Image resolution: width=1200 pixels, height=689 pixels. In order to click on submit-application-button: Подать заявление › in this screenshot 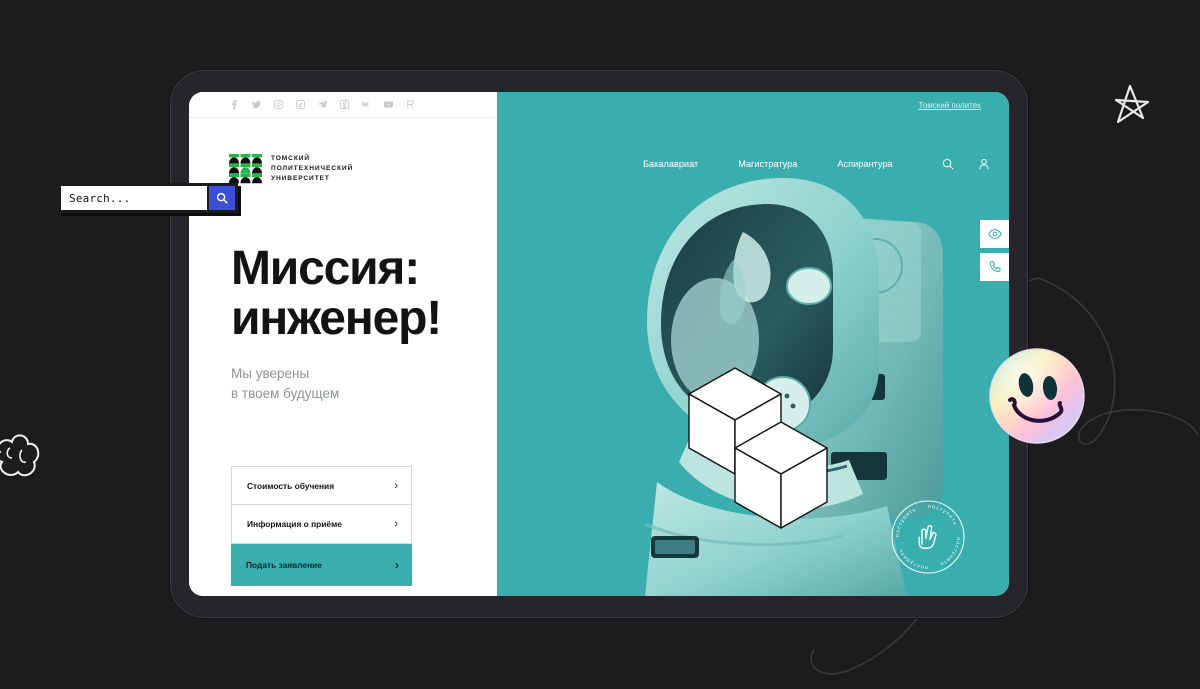, I will do `click(321, 565)`.